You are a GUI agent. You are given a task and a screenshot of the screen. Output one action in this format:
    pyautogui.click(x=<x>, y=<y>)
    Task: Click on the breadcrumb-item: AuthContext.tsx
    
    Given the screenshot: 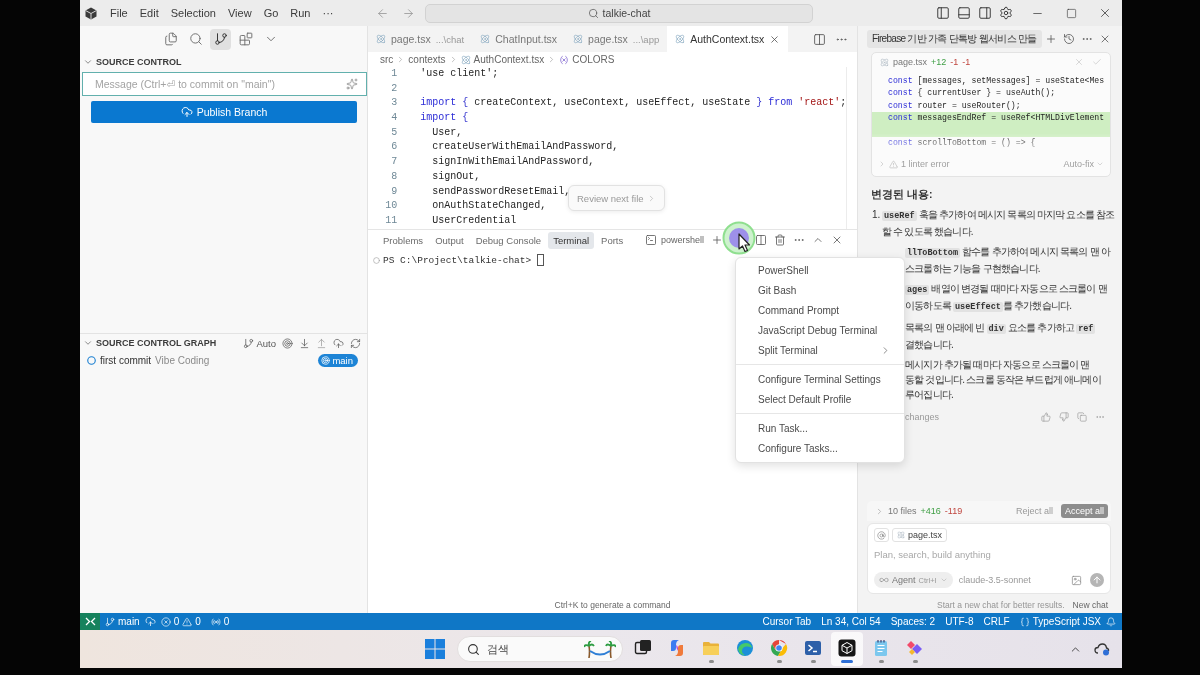 What is the action you would take?
    pyautogui.click(x=509, y=59)
    